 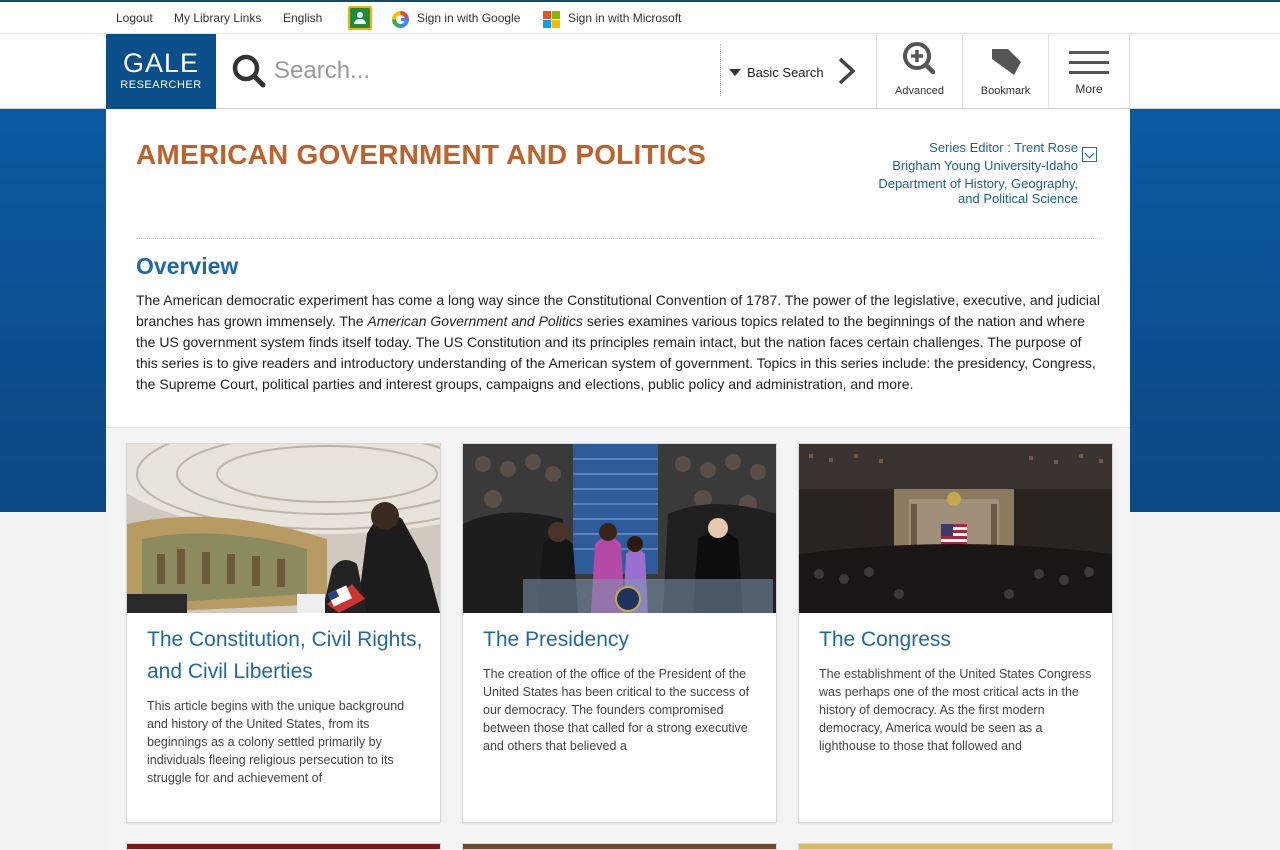 What do you see at coordinates (623, 640) in the screenshot?
I see `topic-title: The Presidency` at bounding box center [623, 640].